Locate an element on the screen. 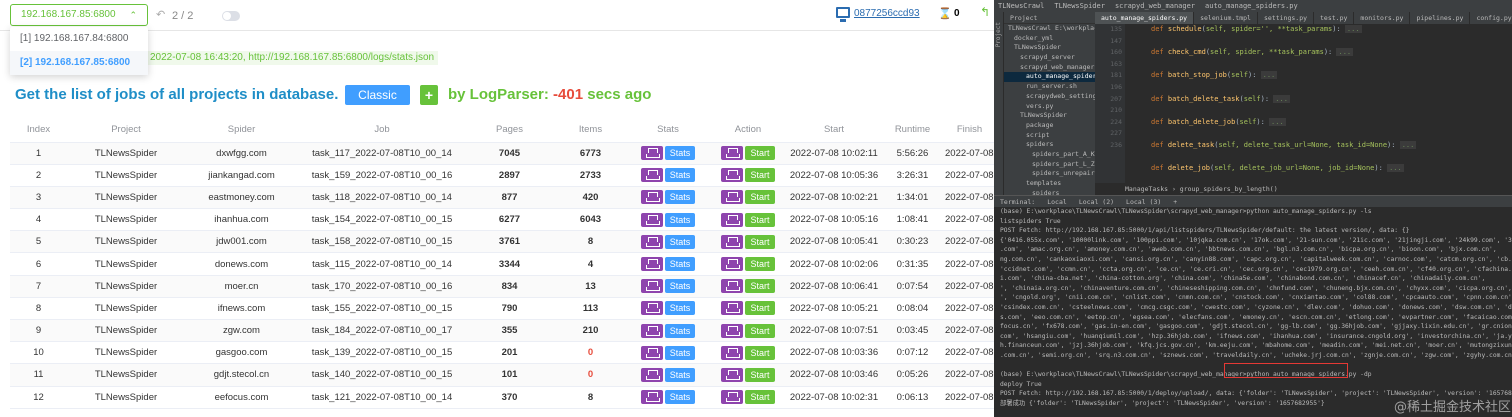  editor-tab: settings.py is located at coordinates (1286, 18).